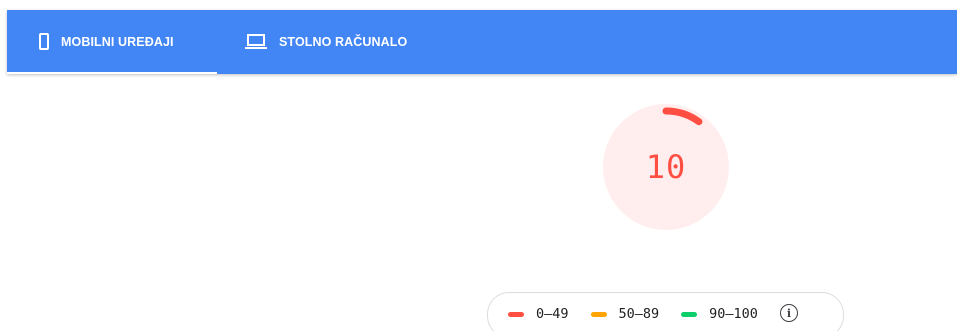  Describe the element at coordinates (552, 314) in the screenshot. I see `legend-label-fail: 0–49` at that location.